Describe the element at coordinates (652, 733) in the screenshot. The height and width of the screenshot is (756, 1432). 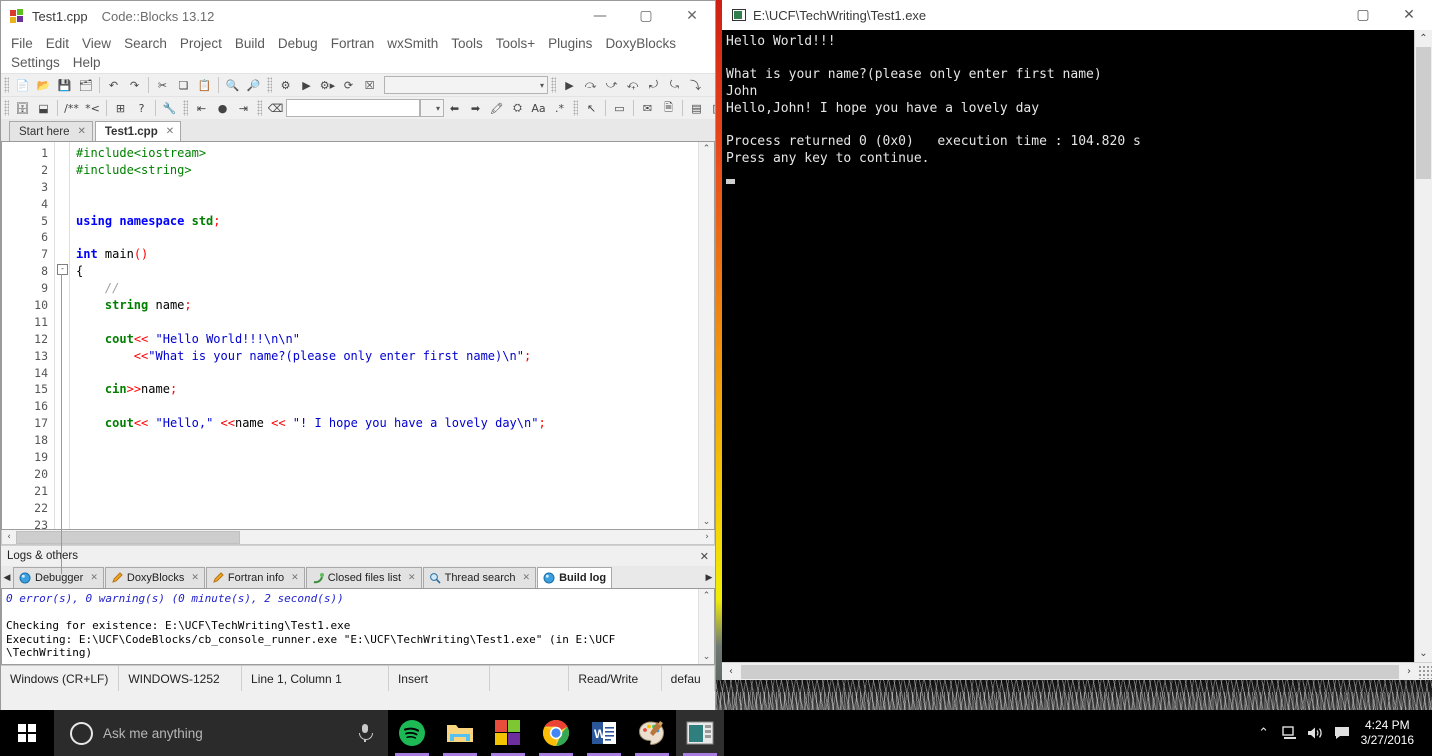
I see `taskbar-app-paint` at that location.